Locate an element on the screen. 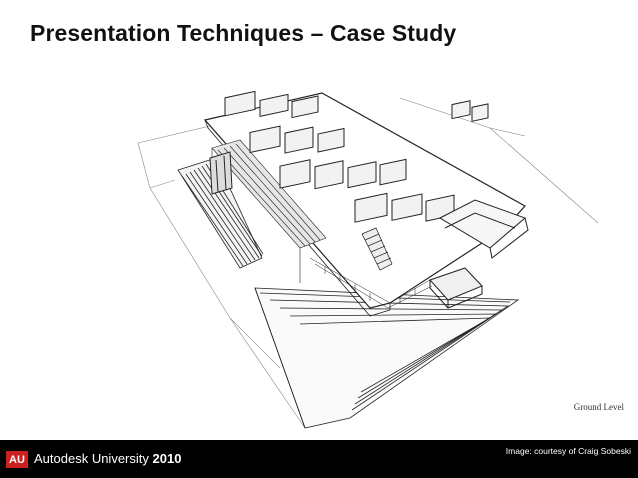 The image size is (638, 478). drawing-label: Ground Level is located at coordinates (598, 407).